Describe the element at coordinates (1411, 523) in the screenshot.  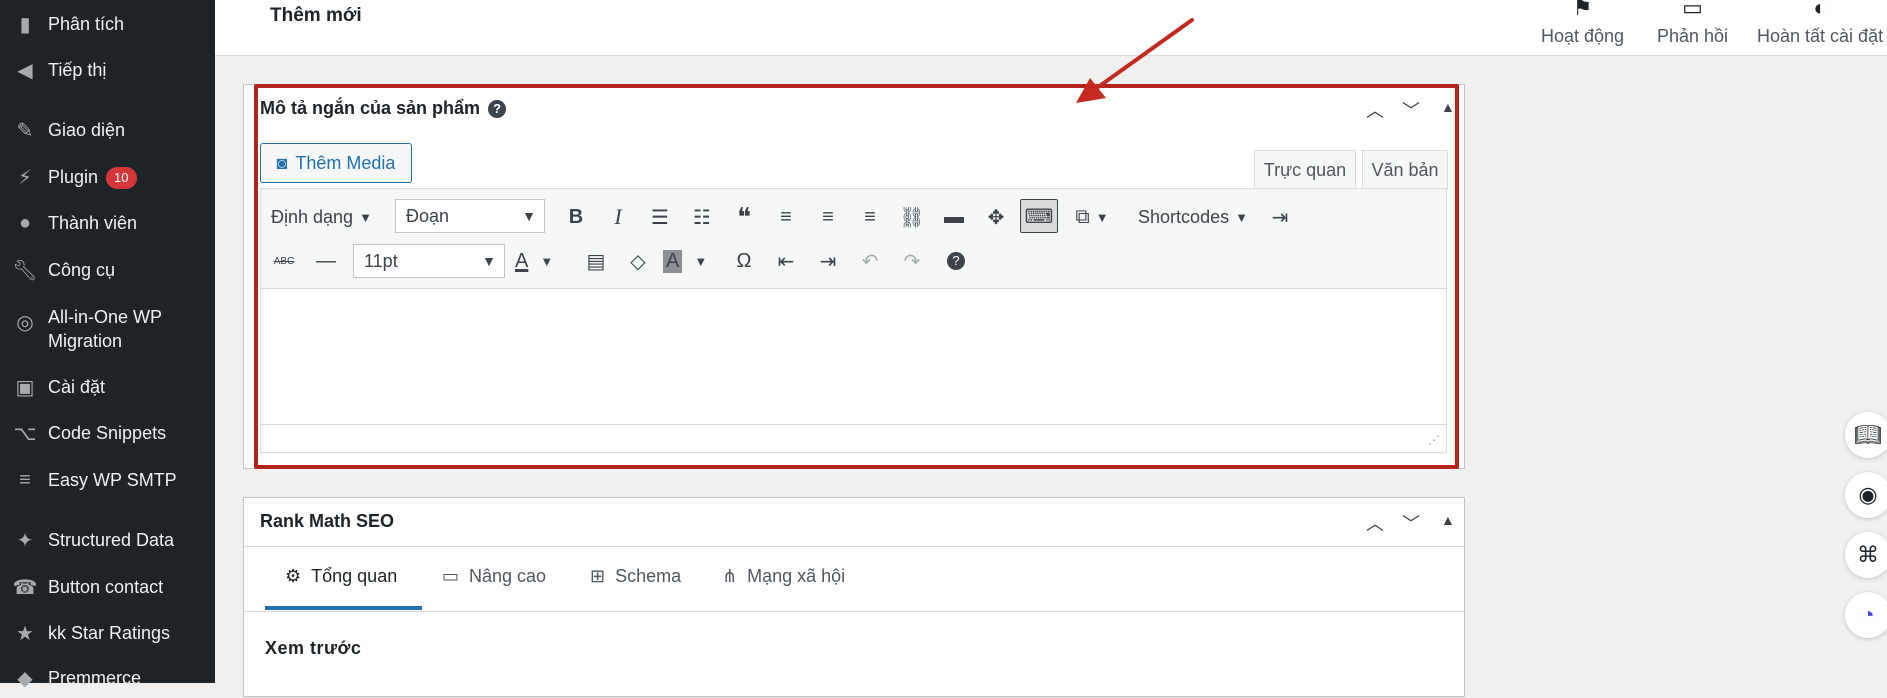
I see `move-down-button: ﹀` at that location.